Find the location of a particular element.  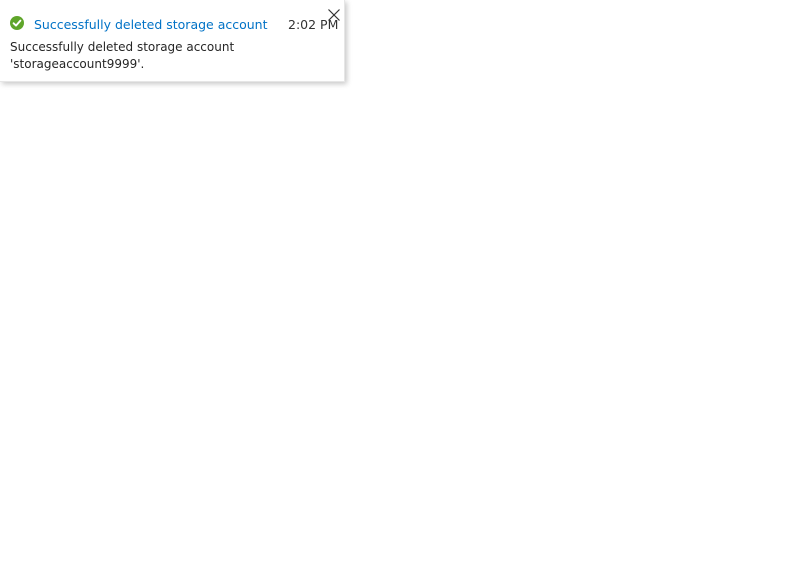

close-icon is located at coordinates (334, 15).